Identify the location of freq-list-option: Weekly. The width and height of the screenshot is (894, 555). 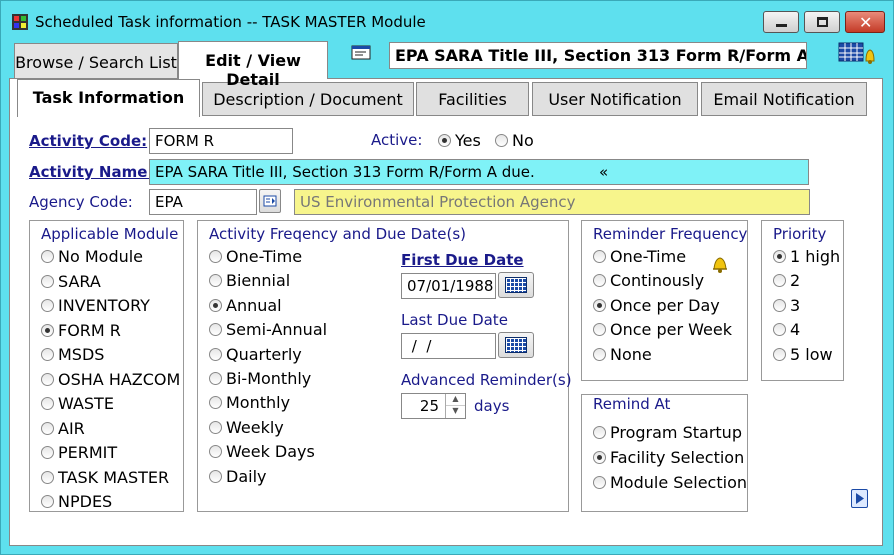
(246, 427).